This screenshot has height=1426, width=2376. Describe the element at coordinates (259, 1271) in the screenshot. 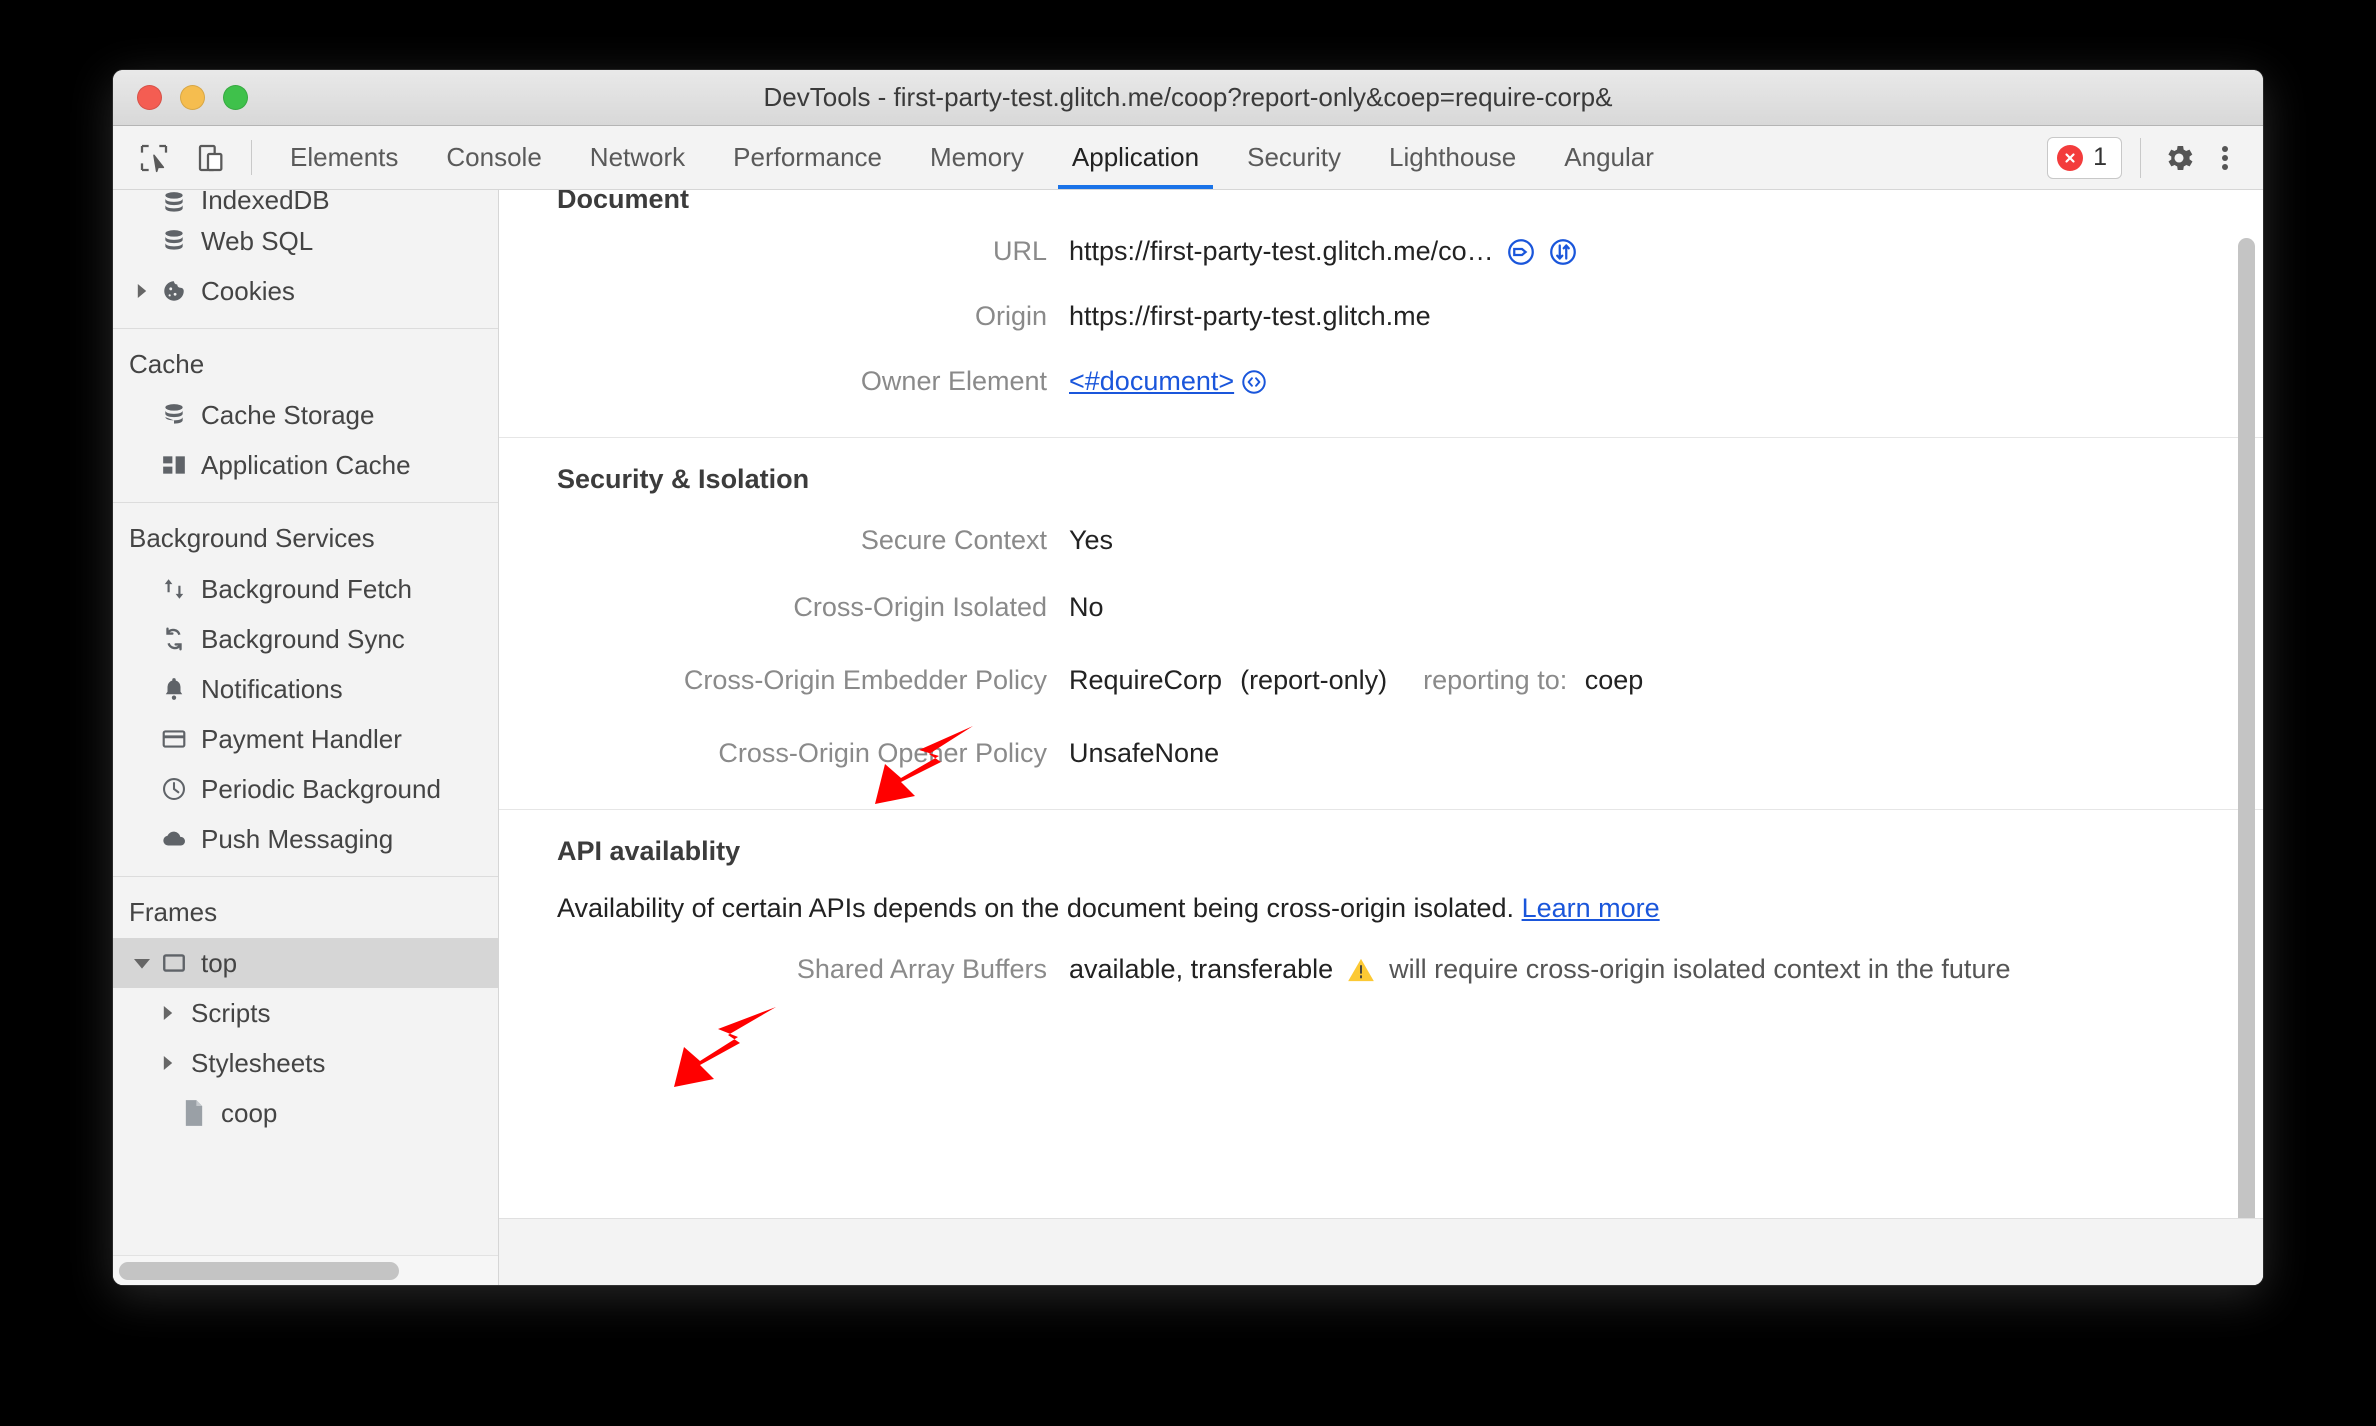

I see `sidebar-scrollbar-thumb` at that location.